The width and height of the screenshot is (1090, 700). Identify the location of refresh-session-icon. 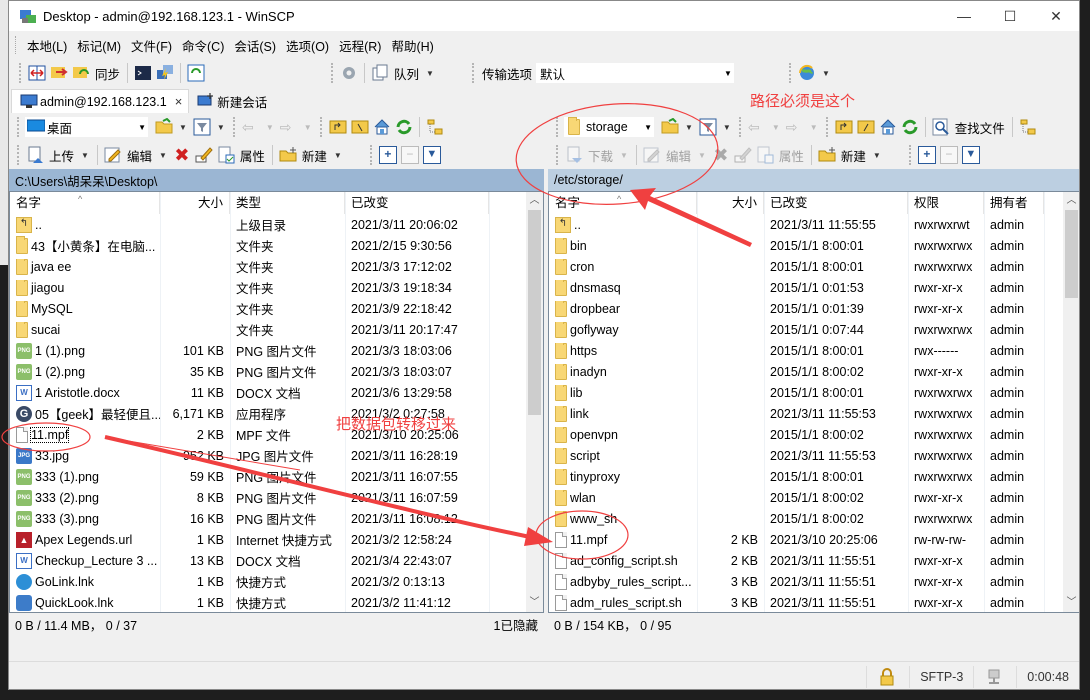
(196, 73).